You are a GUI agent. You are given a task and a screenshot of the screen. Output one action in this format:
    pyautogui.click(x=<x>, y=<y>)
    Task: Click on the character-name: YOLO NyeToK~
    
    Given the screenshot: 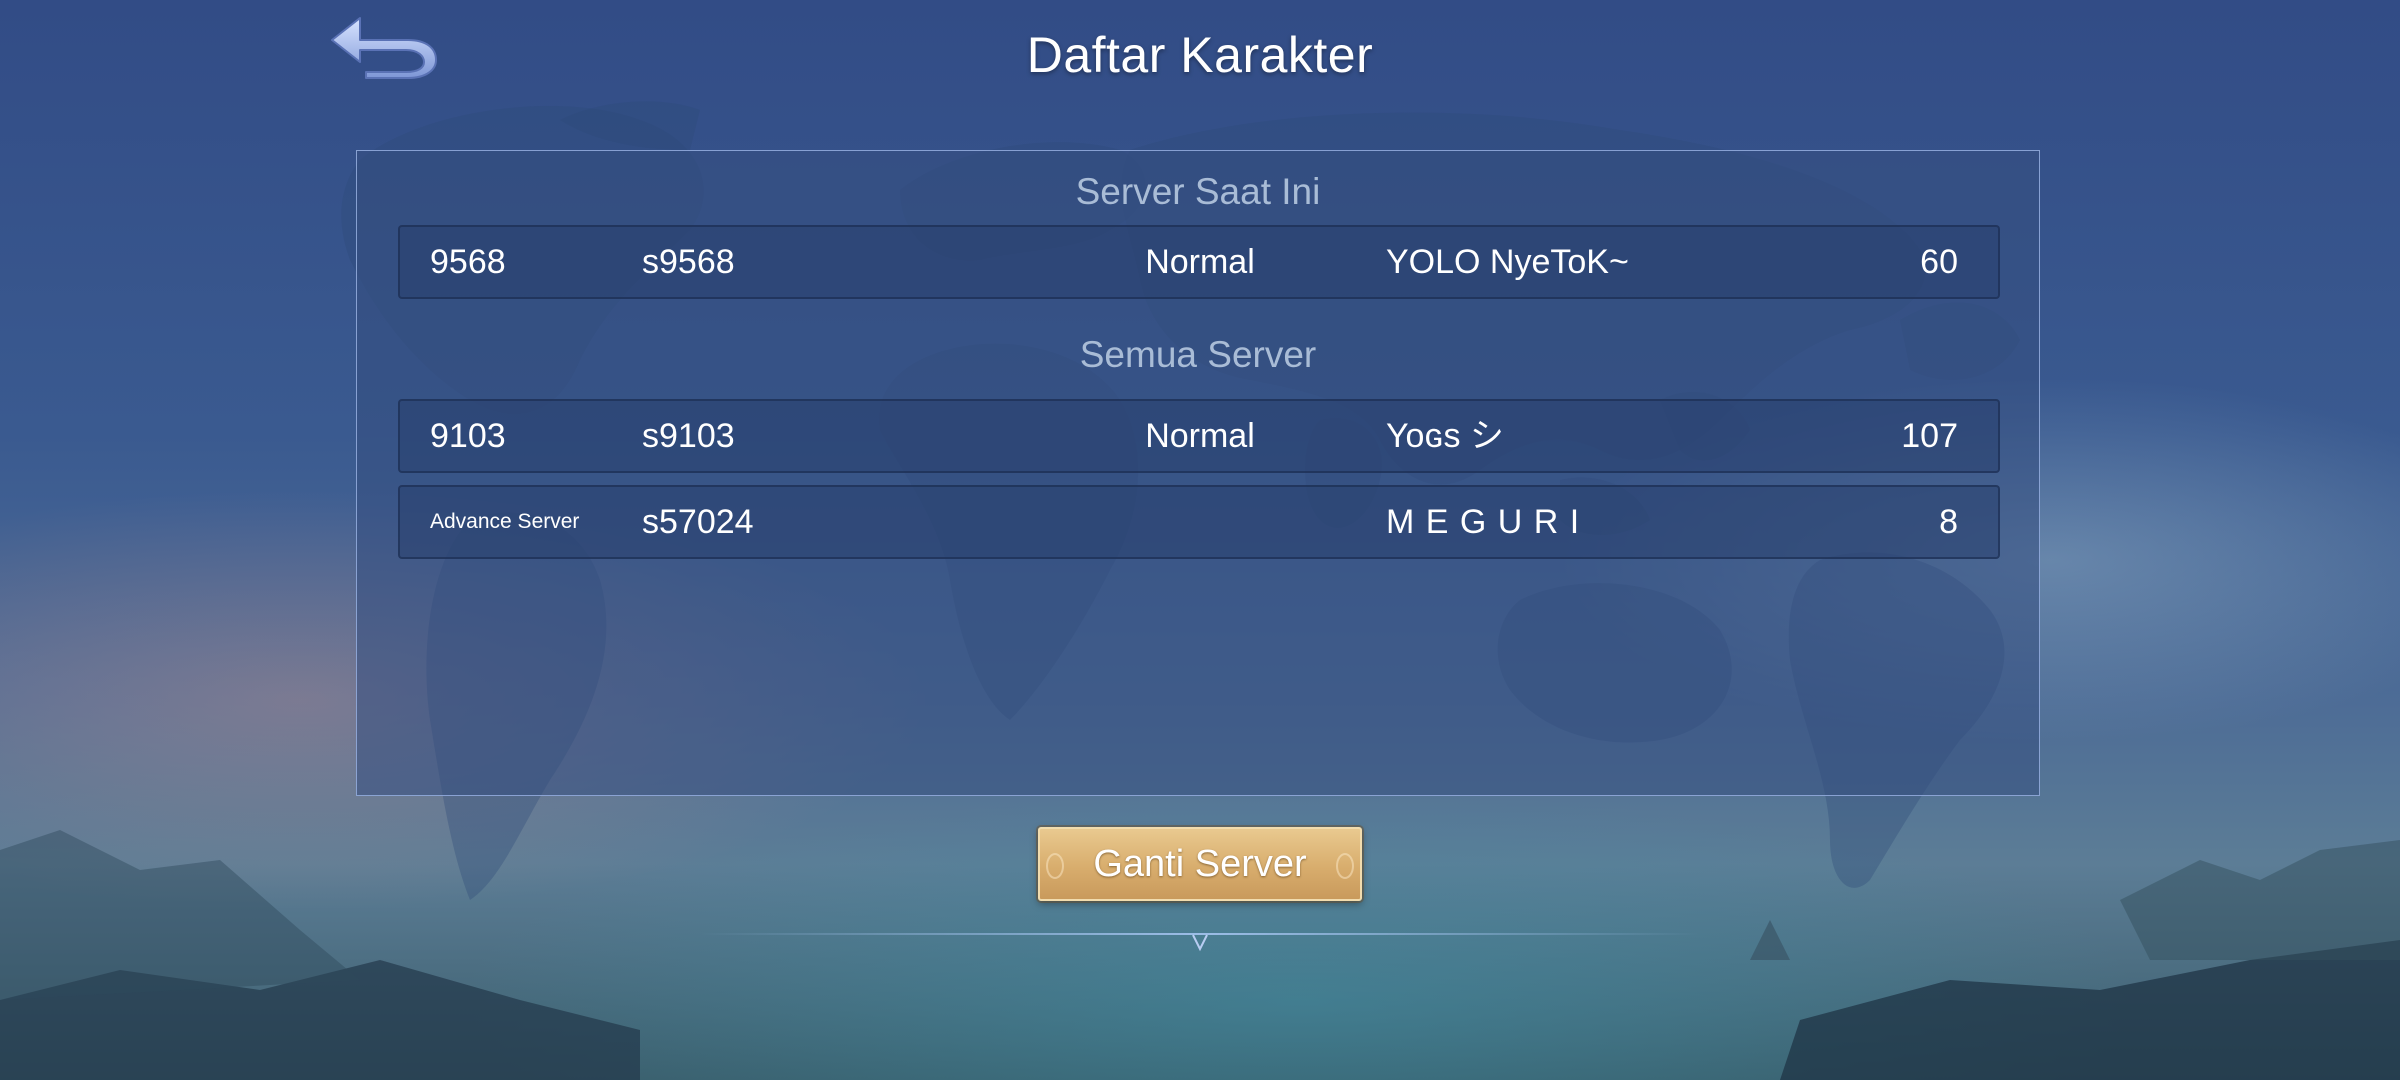 What is the action you would take?
    pyautogui.click(x=1507, y=262)
    